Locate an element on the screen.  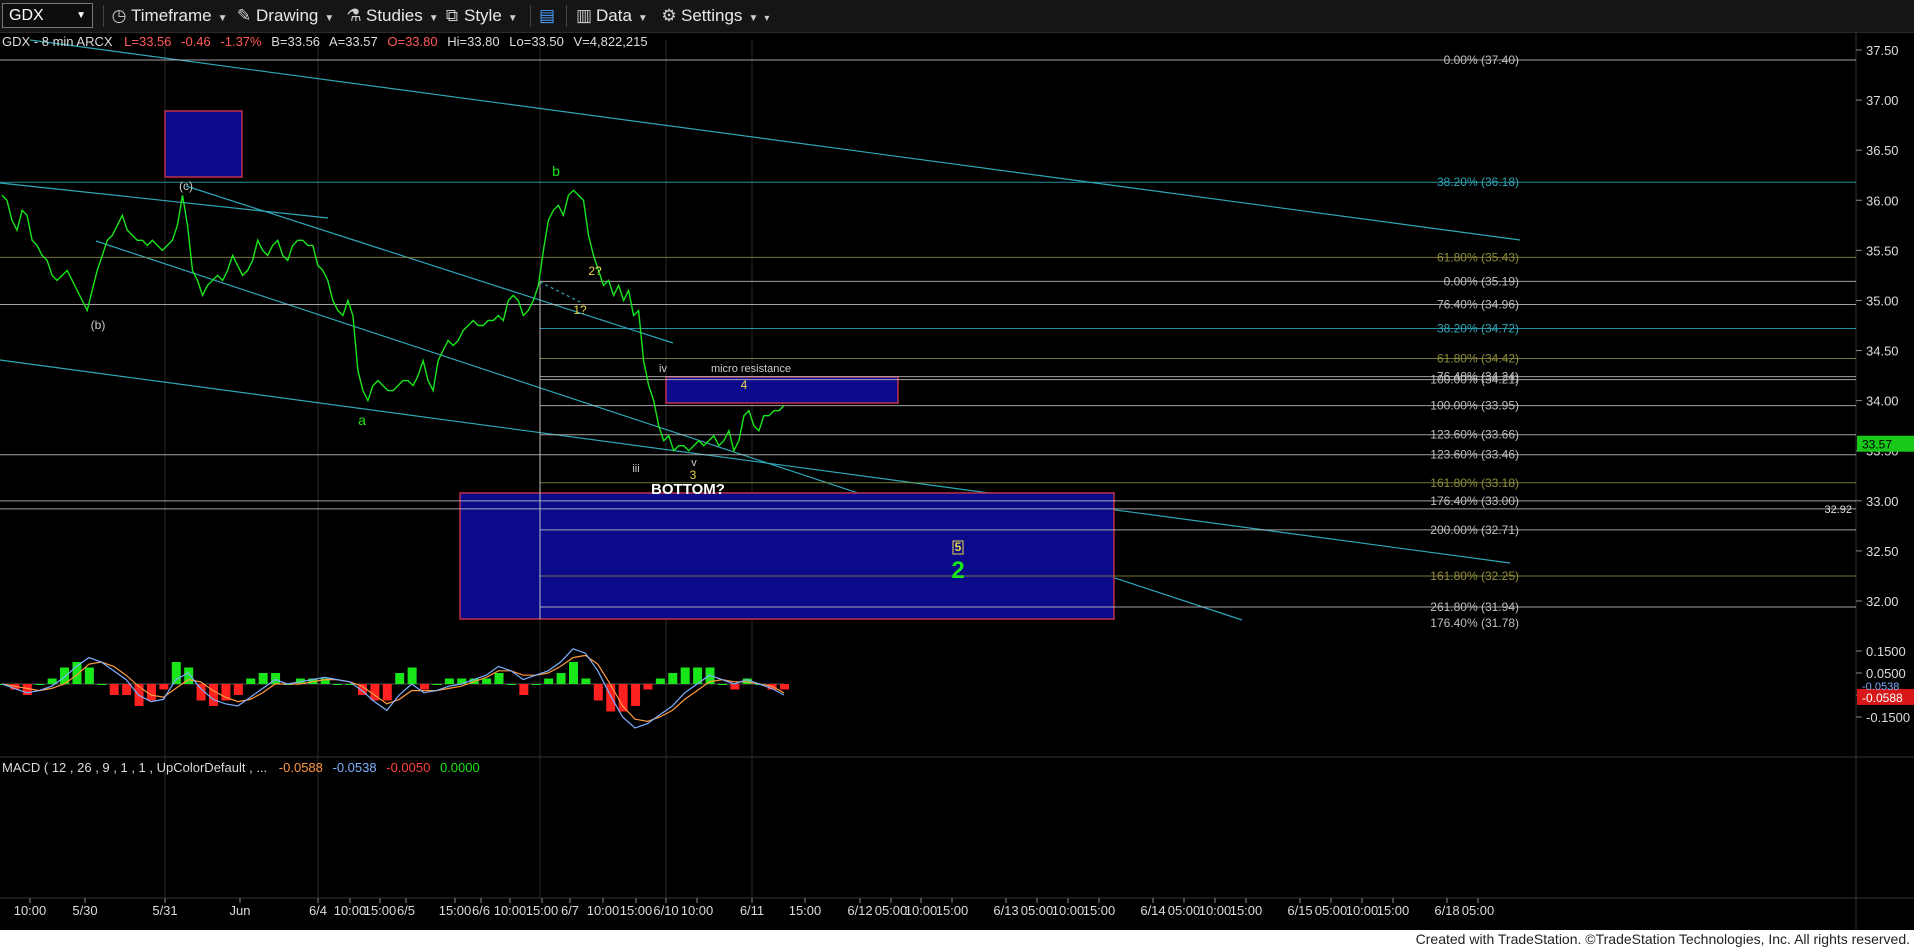
time-tick-label: 6/12 is located at coordinates (859, 910).